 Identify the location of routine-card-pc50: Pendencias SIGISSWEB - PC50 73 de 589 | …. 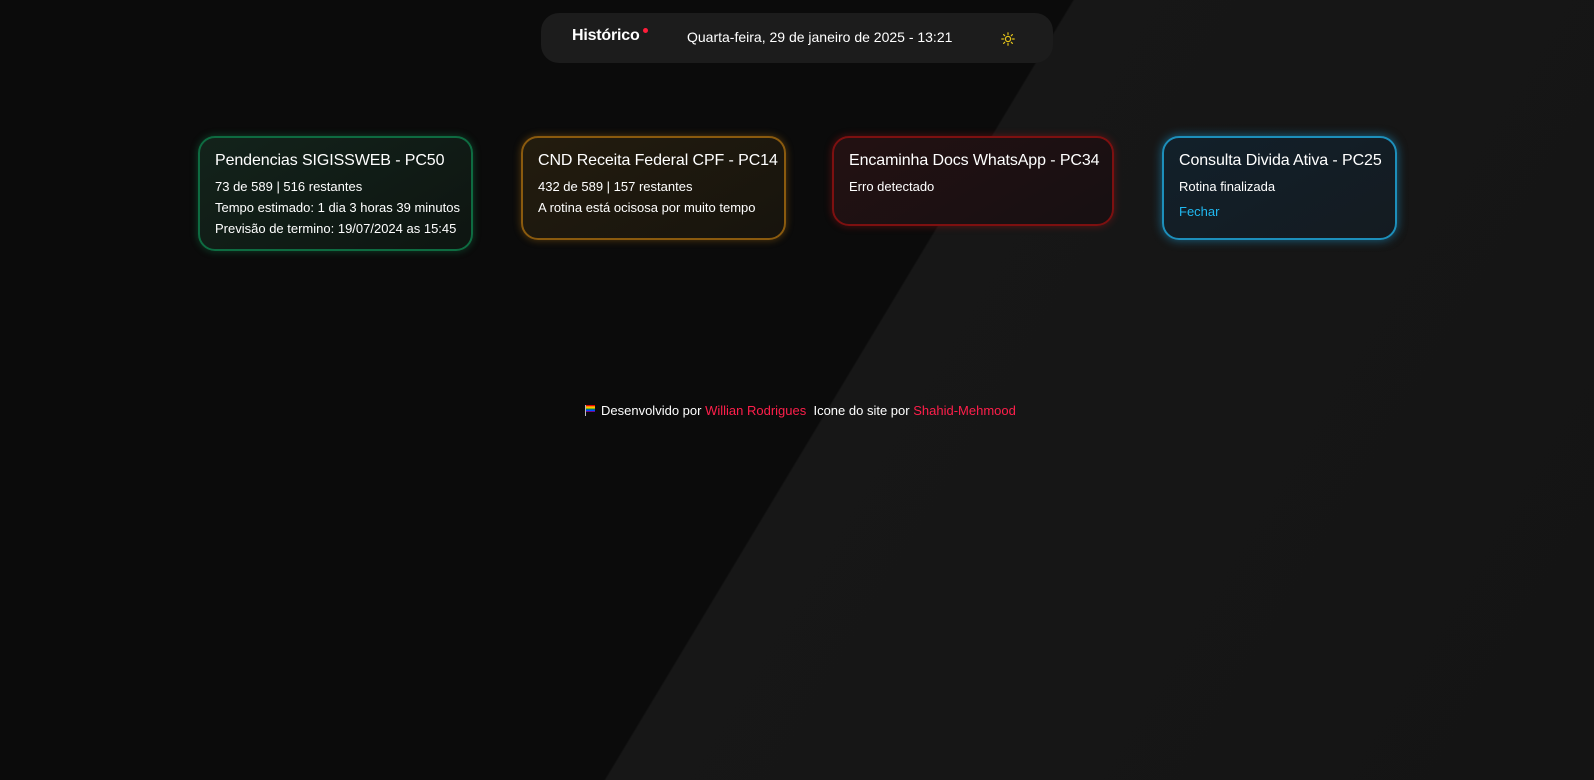
(335, 193).